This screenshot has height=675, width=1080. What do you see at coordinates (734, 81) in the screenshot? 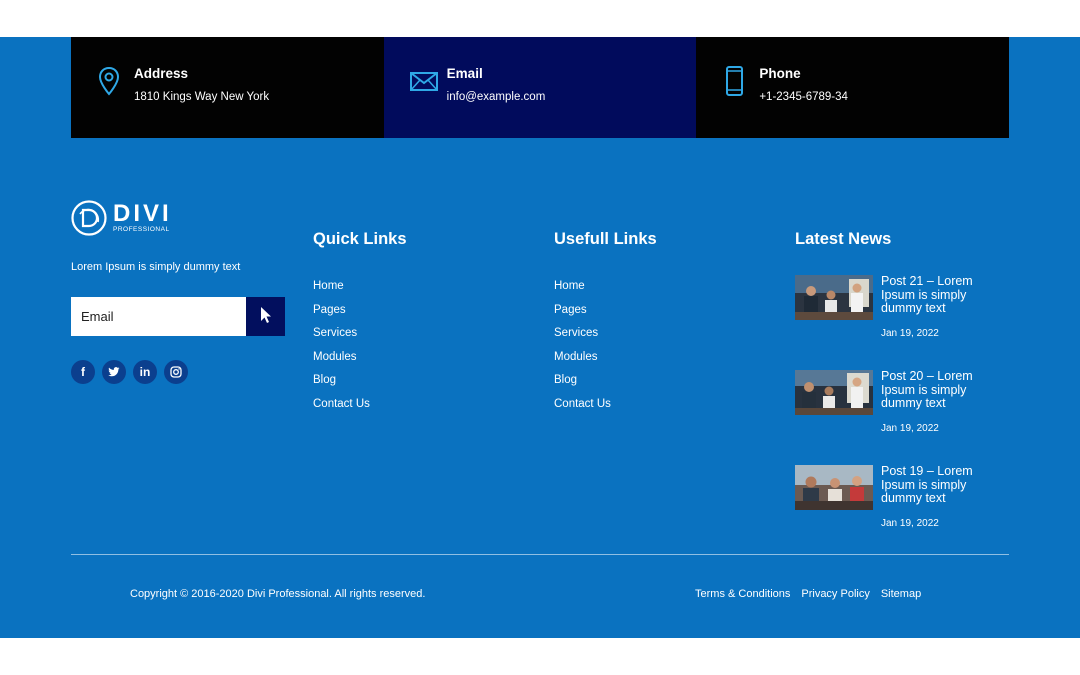
I see `phone-icon` at bounding box center [734, 81].